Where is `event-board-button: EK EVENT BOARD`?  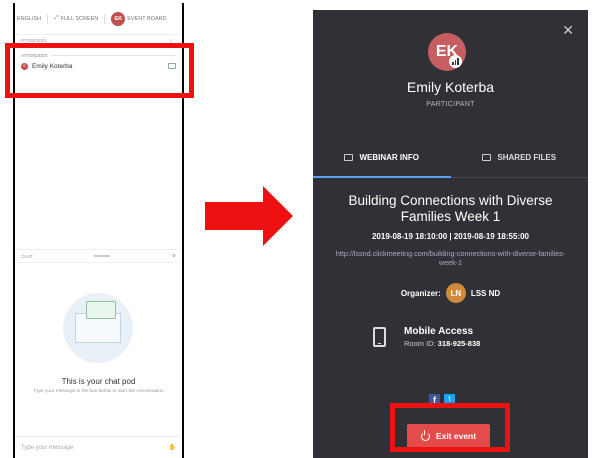
event-board-button: EK EVENT BOARD is located at coordinates (139, 18).